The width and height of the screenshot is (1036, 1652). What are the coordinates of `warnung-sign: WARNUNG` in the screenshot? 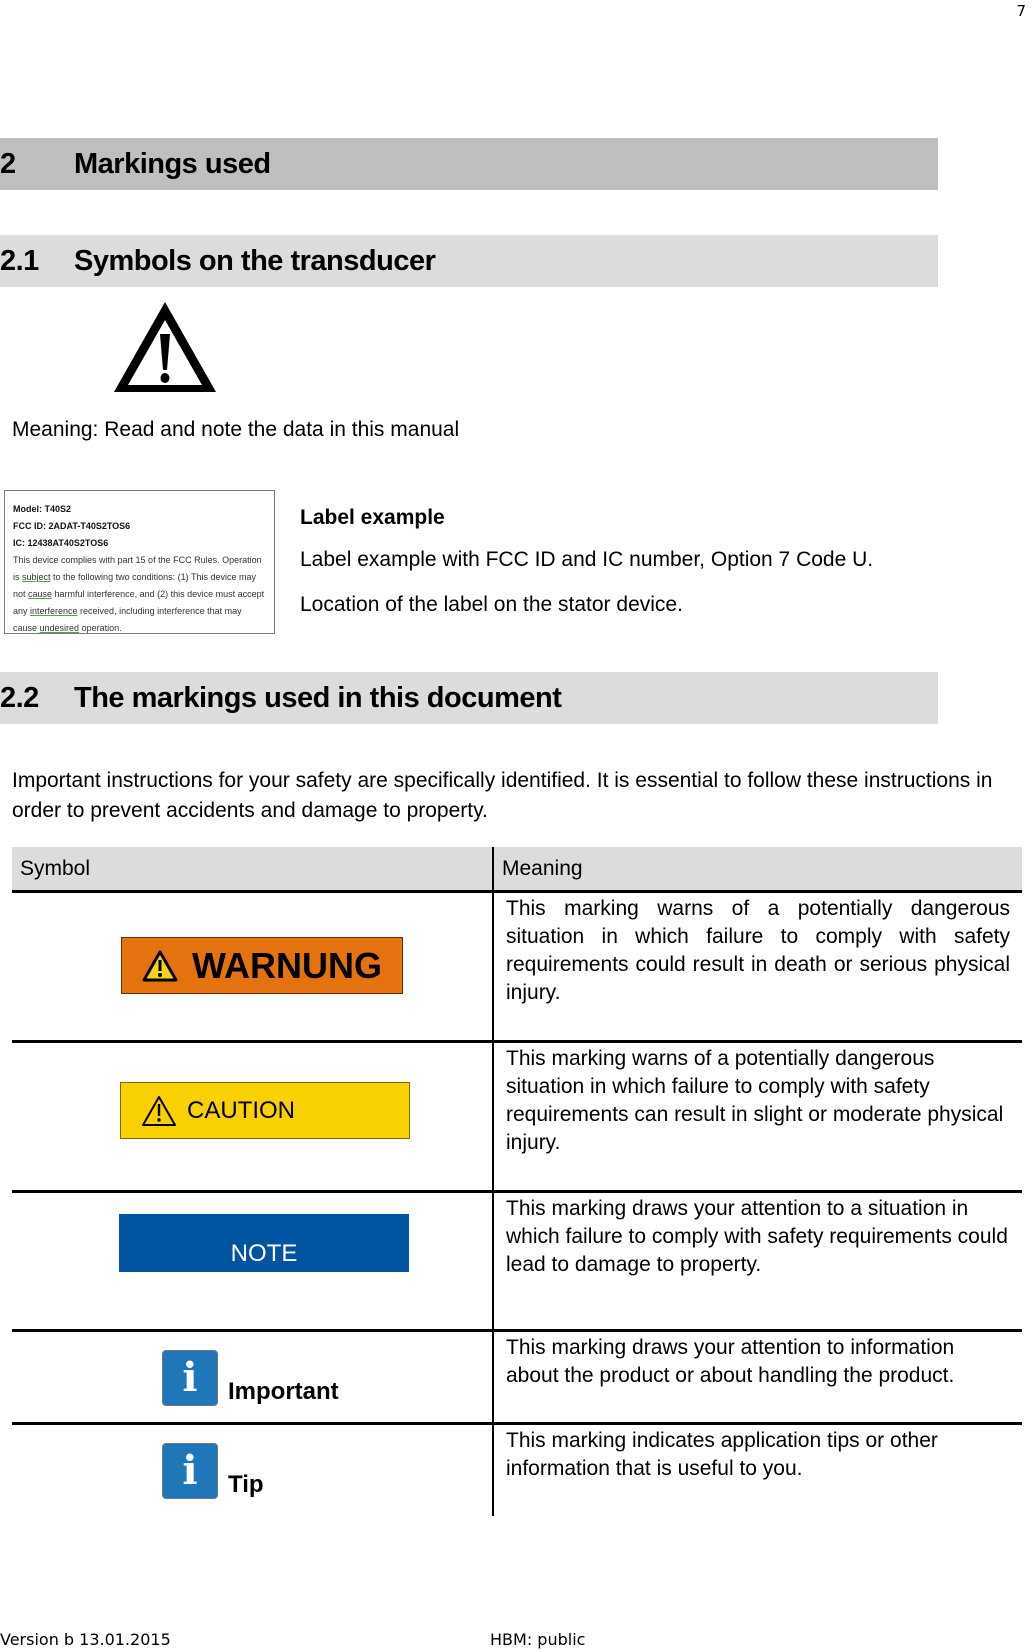 It's located at (262, 965).